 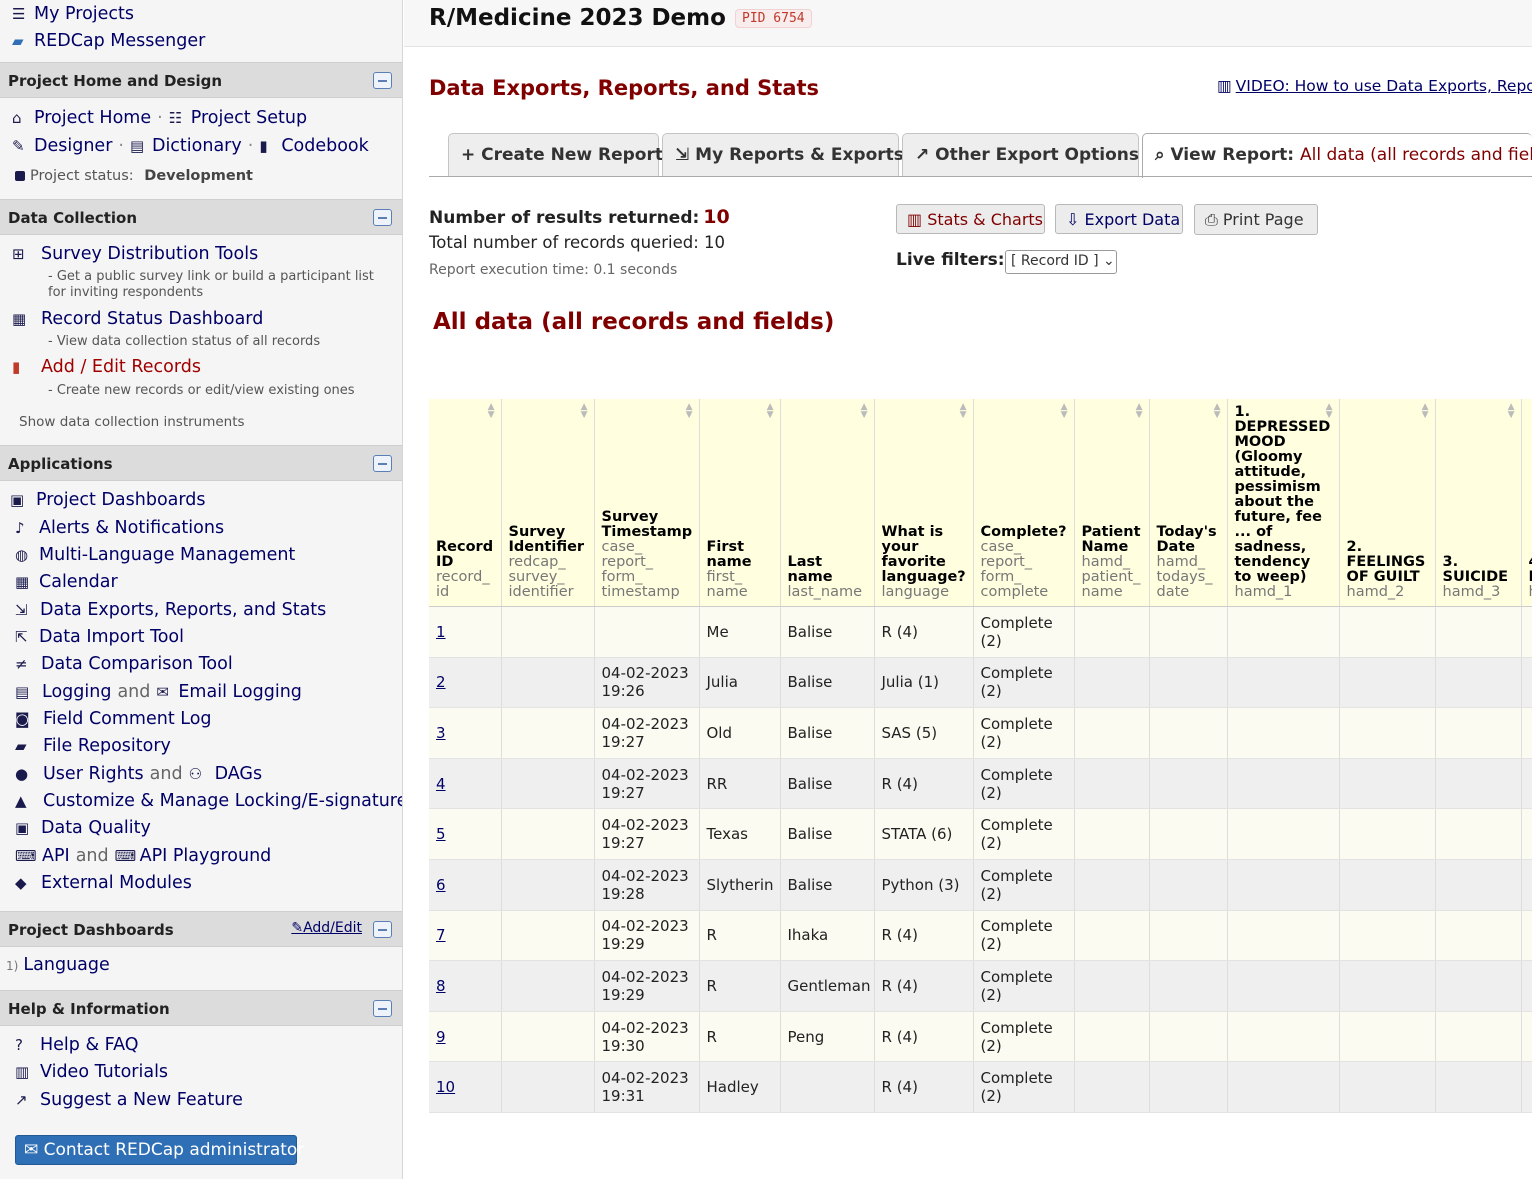 I want to click on tab-create-new-report: + Create New Report, so click(x=555, y=154).